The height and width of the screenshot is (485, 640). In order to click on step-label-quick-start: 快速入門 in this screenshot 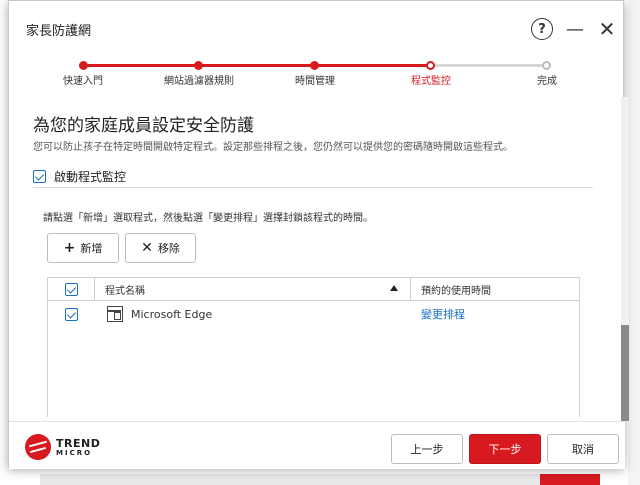, I will do `click(83, 81)`.